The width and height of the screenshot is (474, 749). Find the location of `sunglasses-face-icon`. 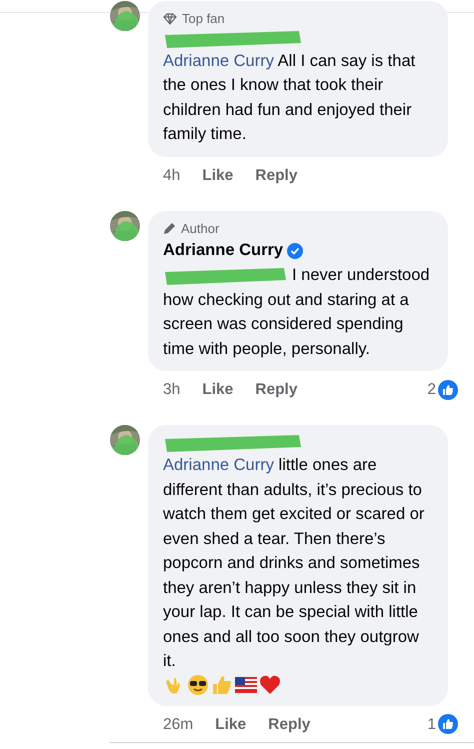

sunglasses-face-icon is located at coordinates (198, 685).